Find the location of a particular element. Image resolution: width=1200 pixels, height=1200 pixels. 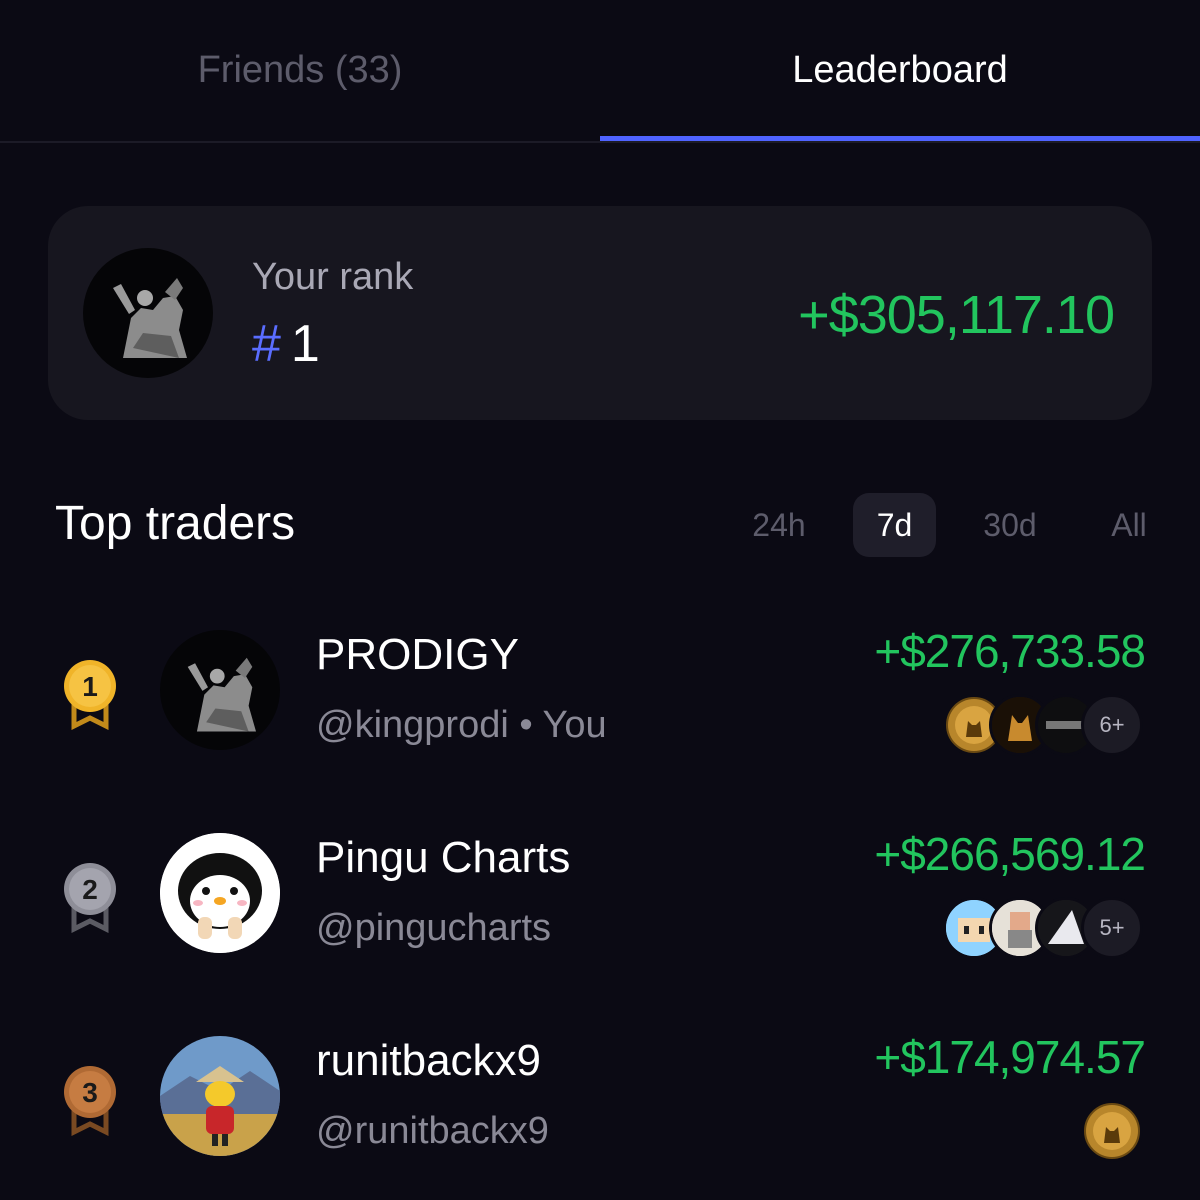

token-stack: 6+ is located at coordinates (1043, 725).